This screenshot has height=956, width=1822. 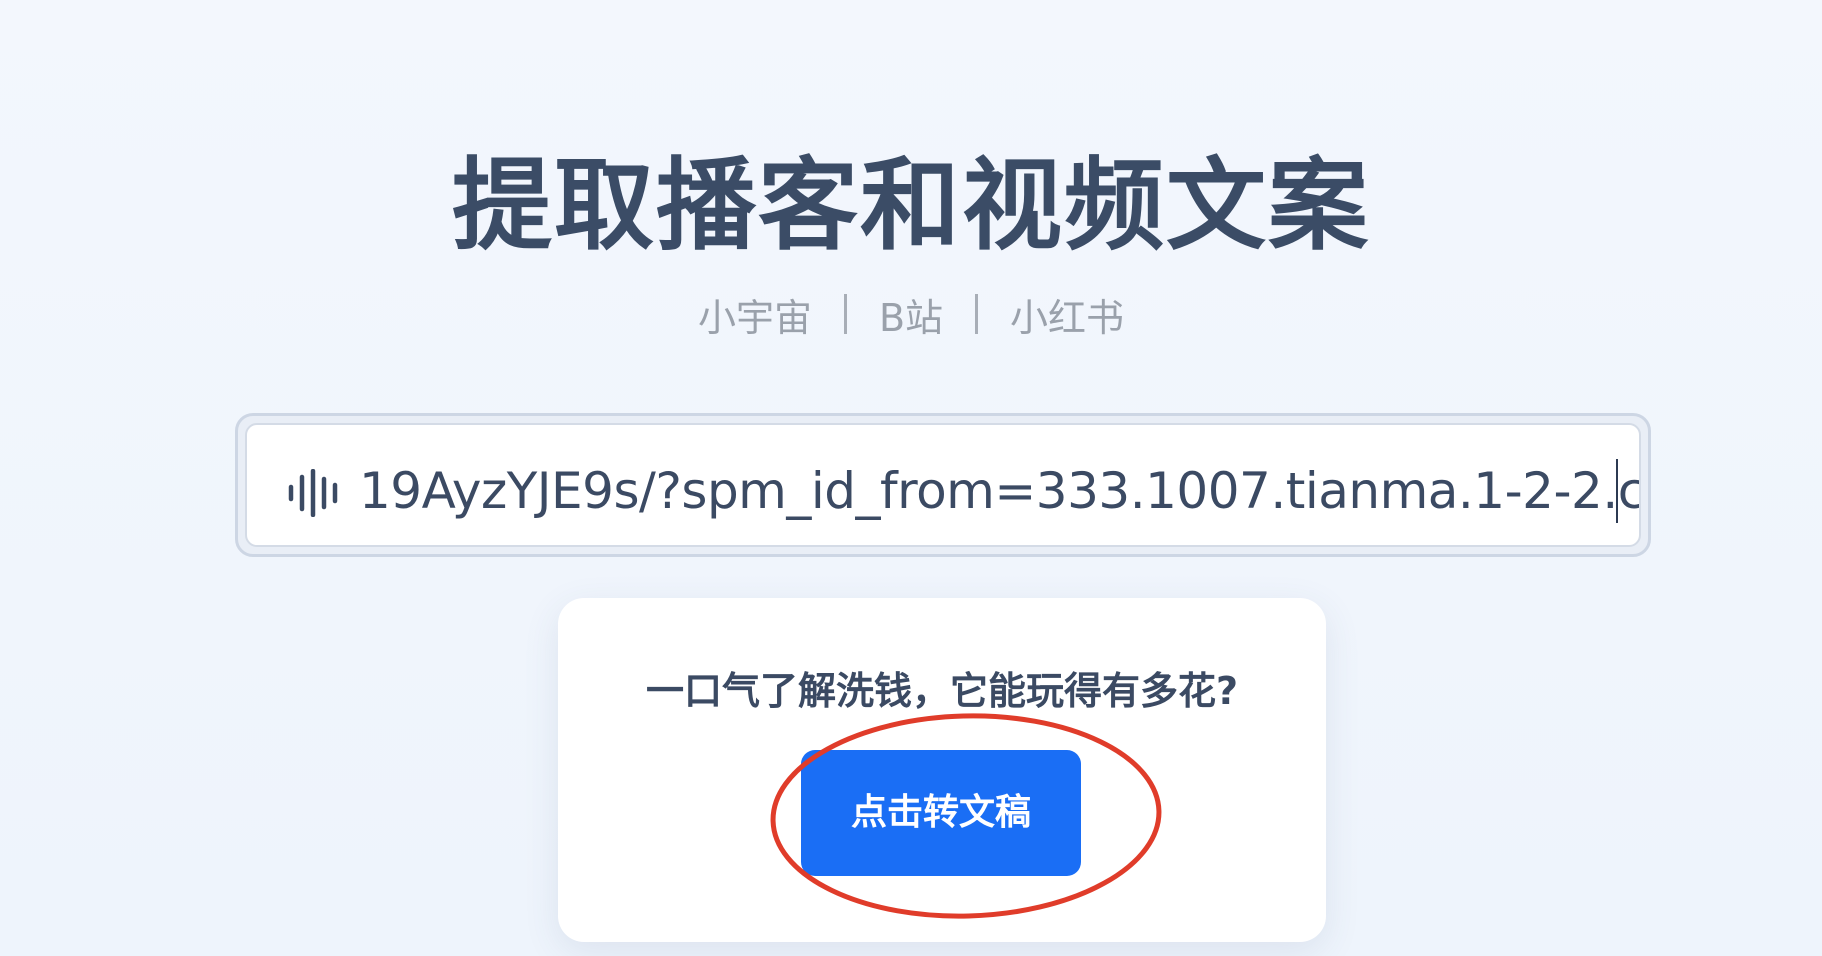 I want to click on video-title: 一口气了解洗钱，它能玩得有多花?, so click(x=942, y=691).